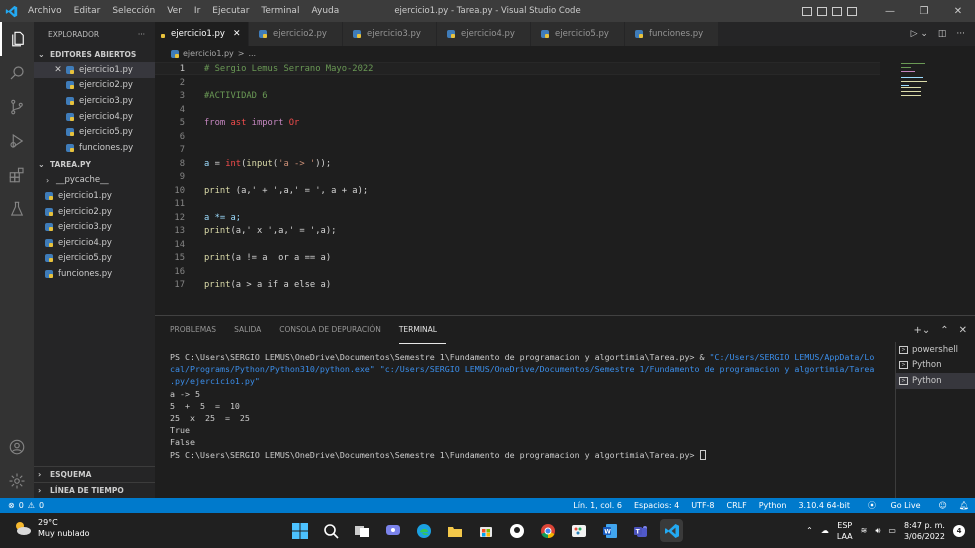 This screenshot has width=975, height=548. Describe the element at coordinates (45, 11) in the screenshot. I see `menu-archivo: Archivo` at that location.